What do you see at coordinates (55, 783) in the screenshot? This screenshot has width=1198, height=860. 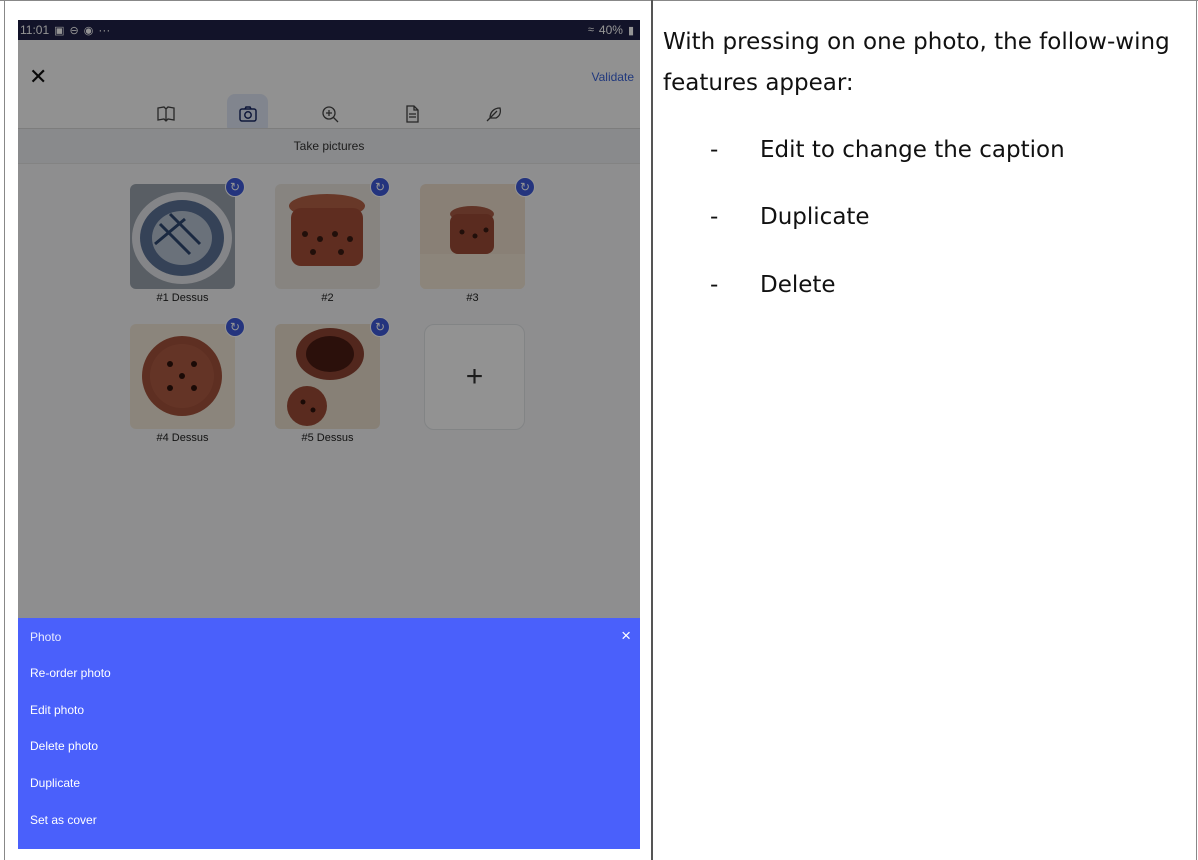 I see `duplicate-item: Duplicate` at bounding box center [55, 783].